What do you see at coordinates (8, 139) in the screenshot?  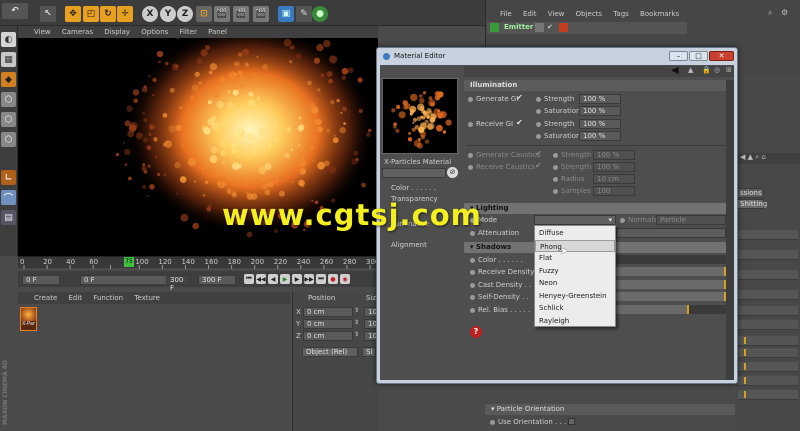 I see `polygons-mode-icon: ⬡` at bounding box center [8, 139].